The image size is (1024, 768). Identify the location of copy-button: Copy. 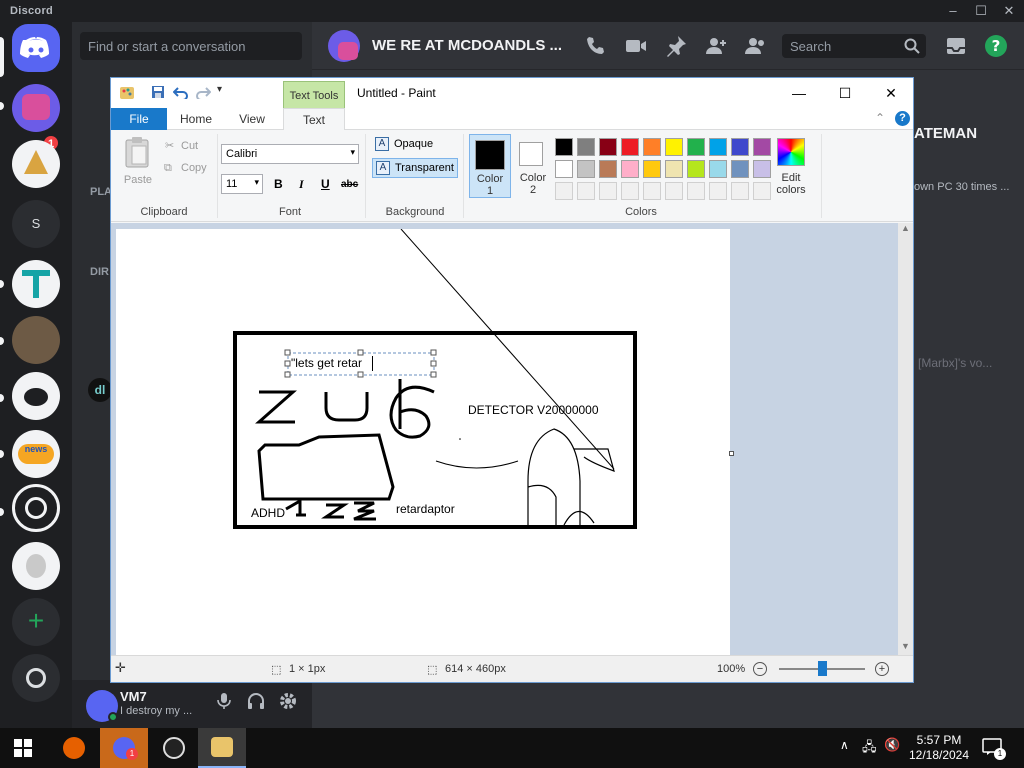
(194, 168).